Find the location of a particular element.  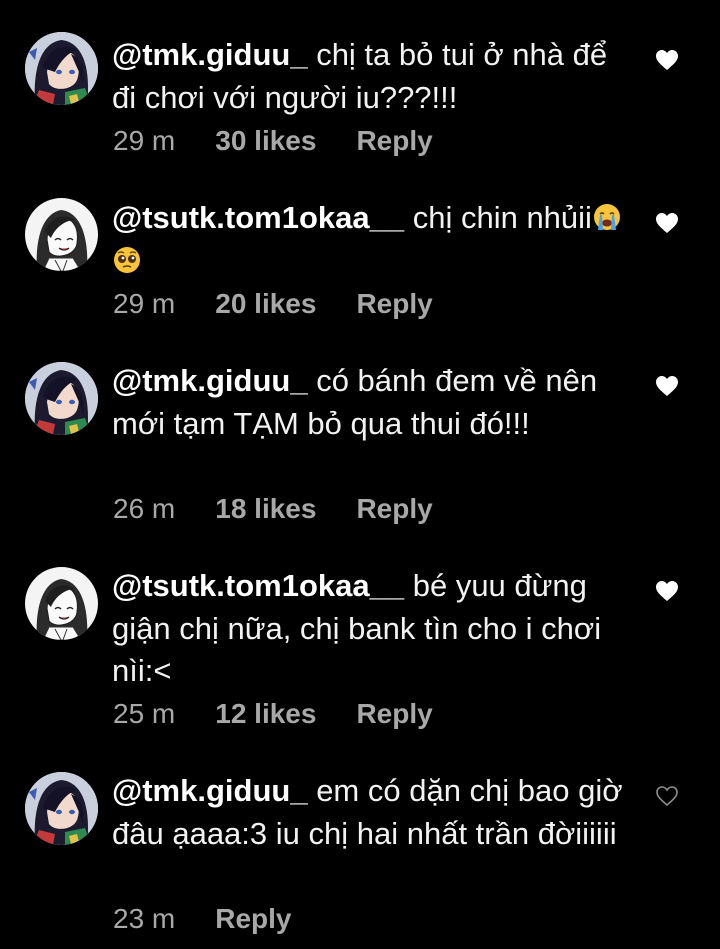

comment-meta: 29 m 20 likes Reply is located at coordinates (273, 304).